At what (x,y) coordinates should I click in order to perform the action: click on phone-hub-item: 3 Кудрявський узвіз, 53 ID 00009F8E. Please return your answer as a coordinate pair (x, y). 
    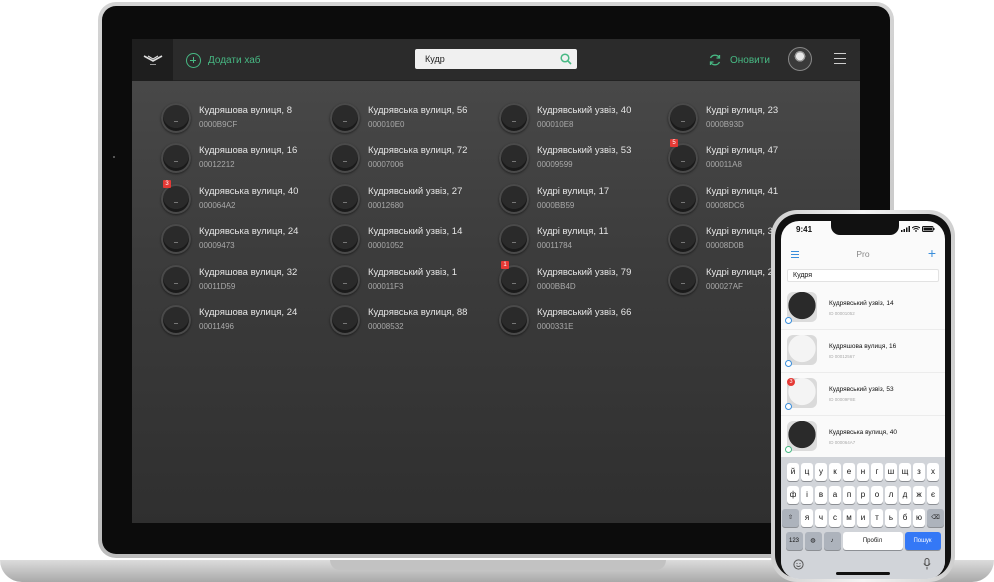
    Looking at the image, I should click on (863, 394).